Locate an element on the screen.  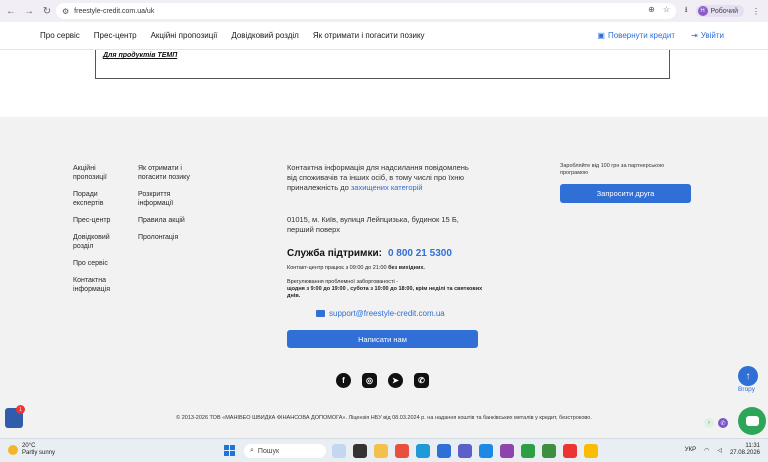
profile-button: Н Робочий is located at coordinates (719, 11).